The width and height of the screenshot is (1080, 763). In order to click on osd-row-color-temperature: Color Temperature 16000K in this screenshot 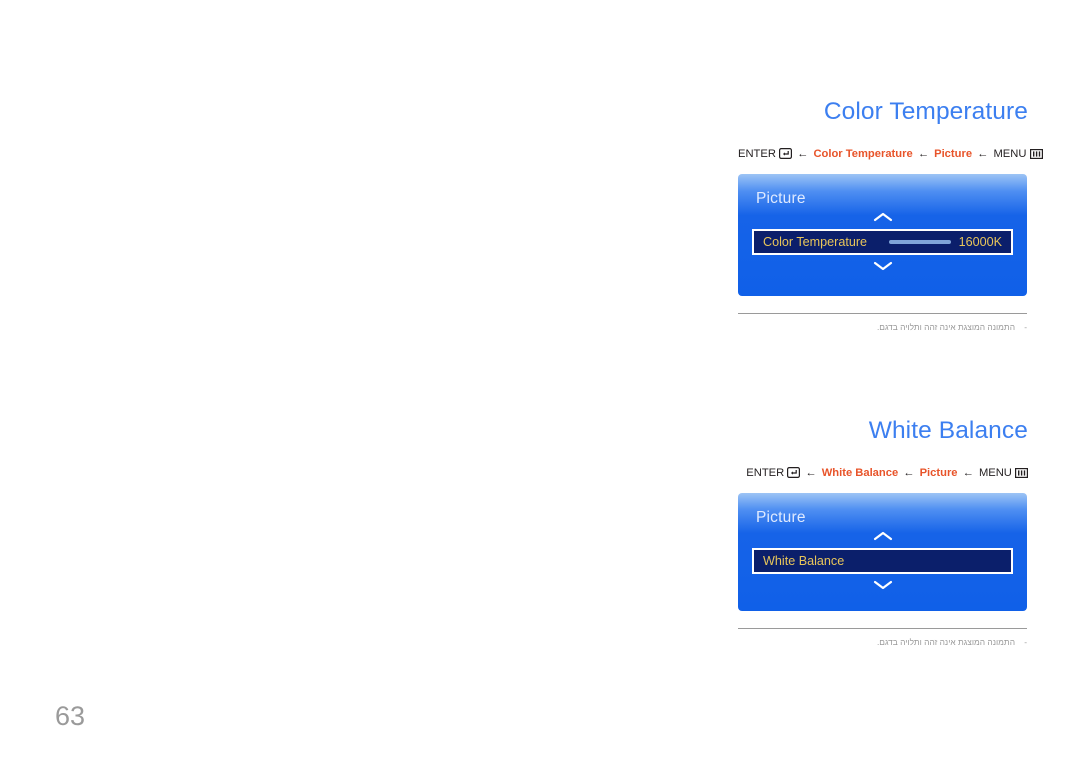, I will do `click(882, 242)`.